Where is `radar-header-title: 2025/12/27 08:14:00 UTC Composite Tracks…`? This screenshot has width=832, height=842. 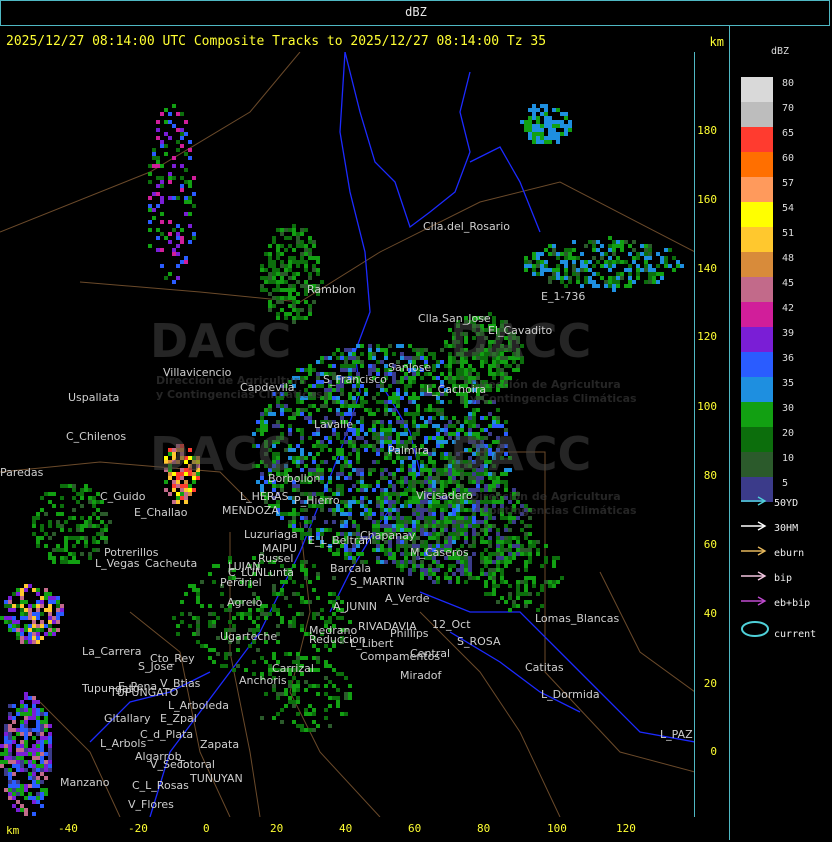 radar-header-title: 2025/12/27 08:14:00 UTC Composite Tracks… is located at coordinates (276, 41).